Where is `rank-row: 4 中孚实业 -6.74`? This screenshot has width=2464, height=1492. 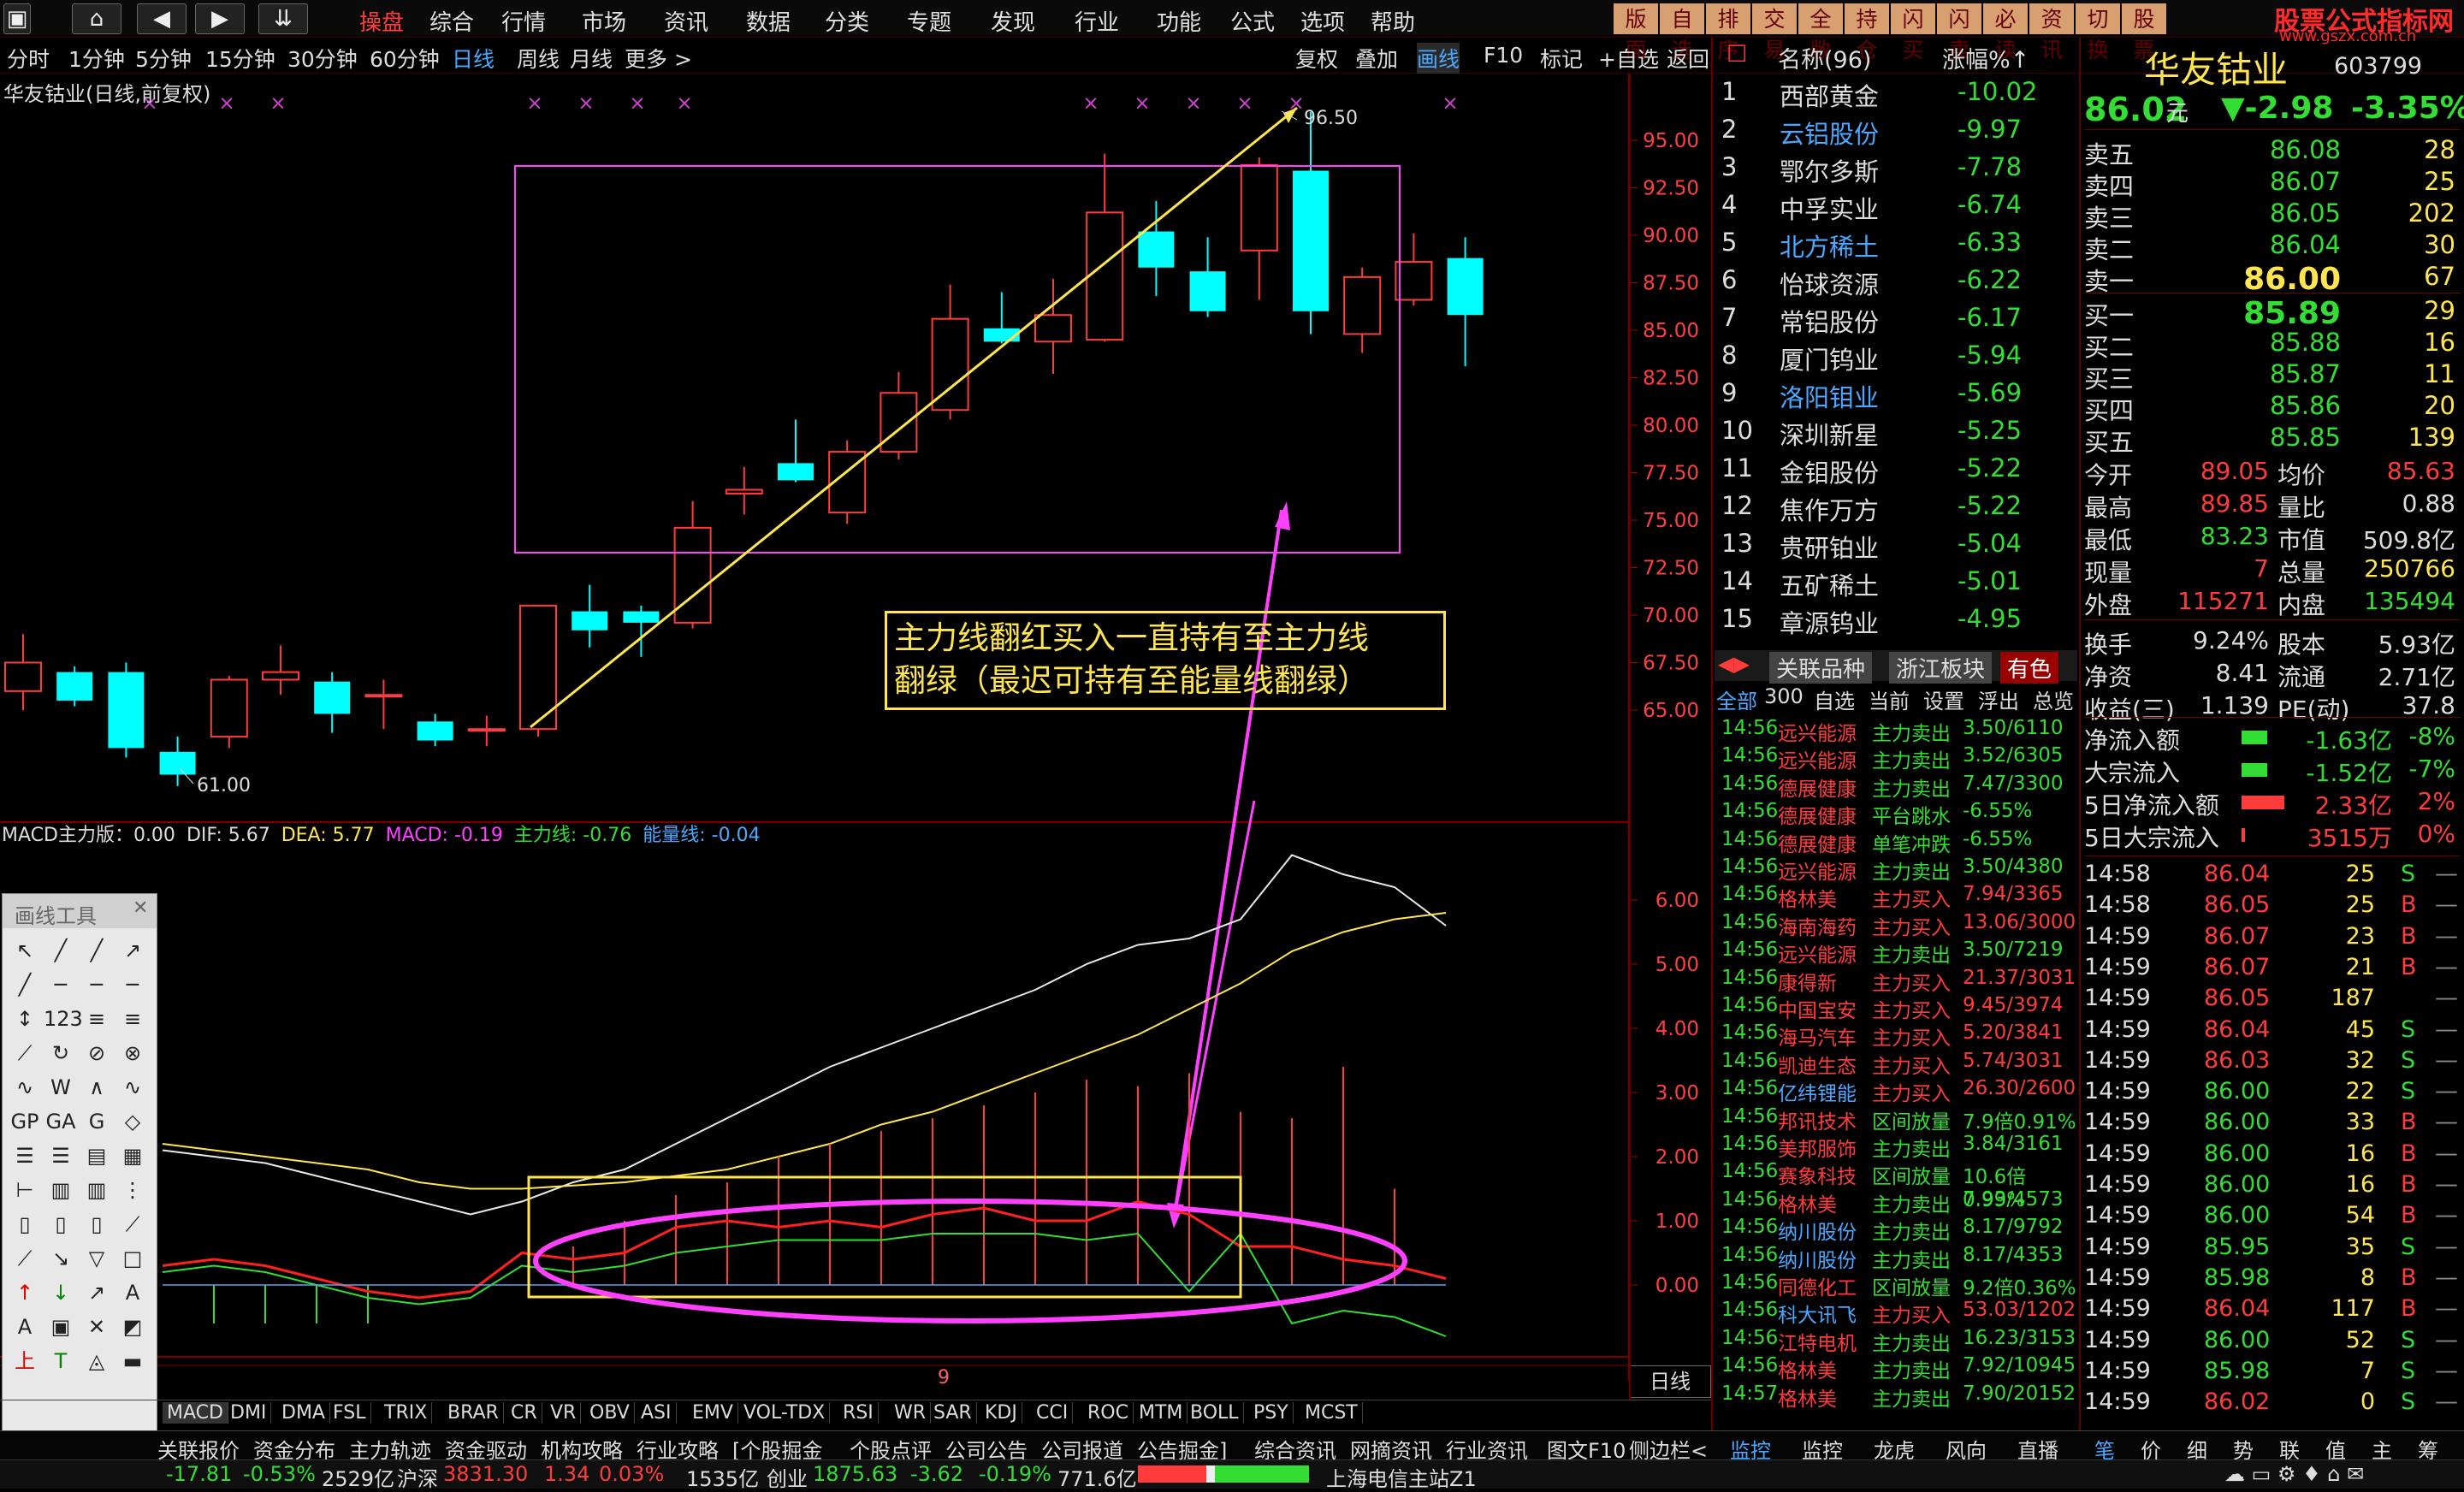
rank-row: 4 中孚实业 -6.74 is located at coordinates (1897, 209).